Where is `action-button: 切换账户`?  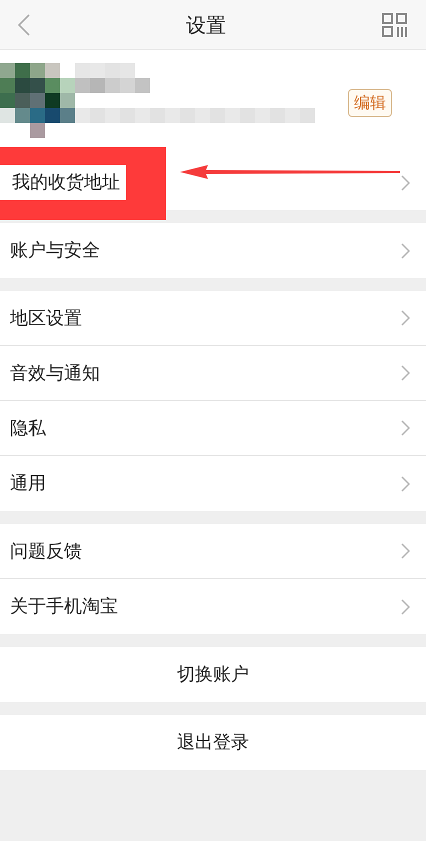
action-button: 切换账户 is located at coordinates (213, 674).